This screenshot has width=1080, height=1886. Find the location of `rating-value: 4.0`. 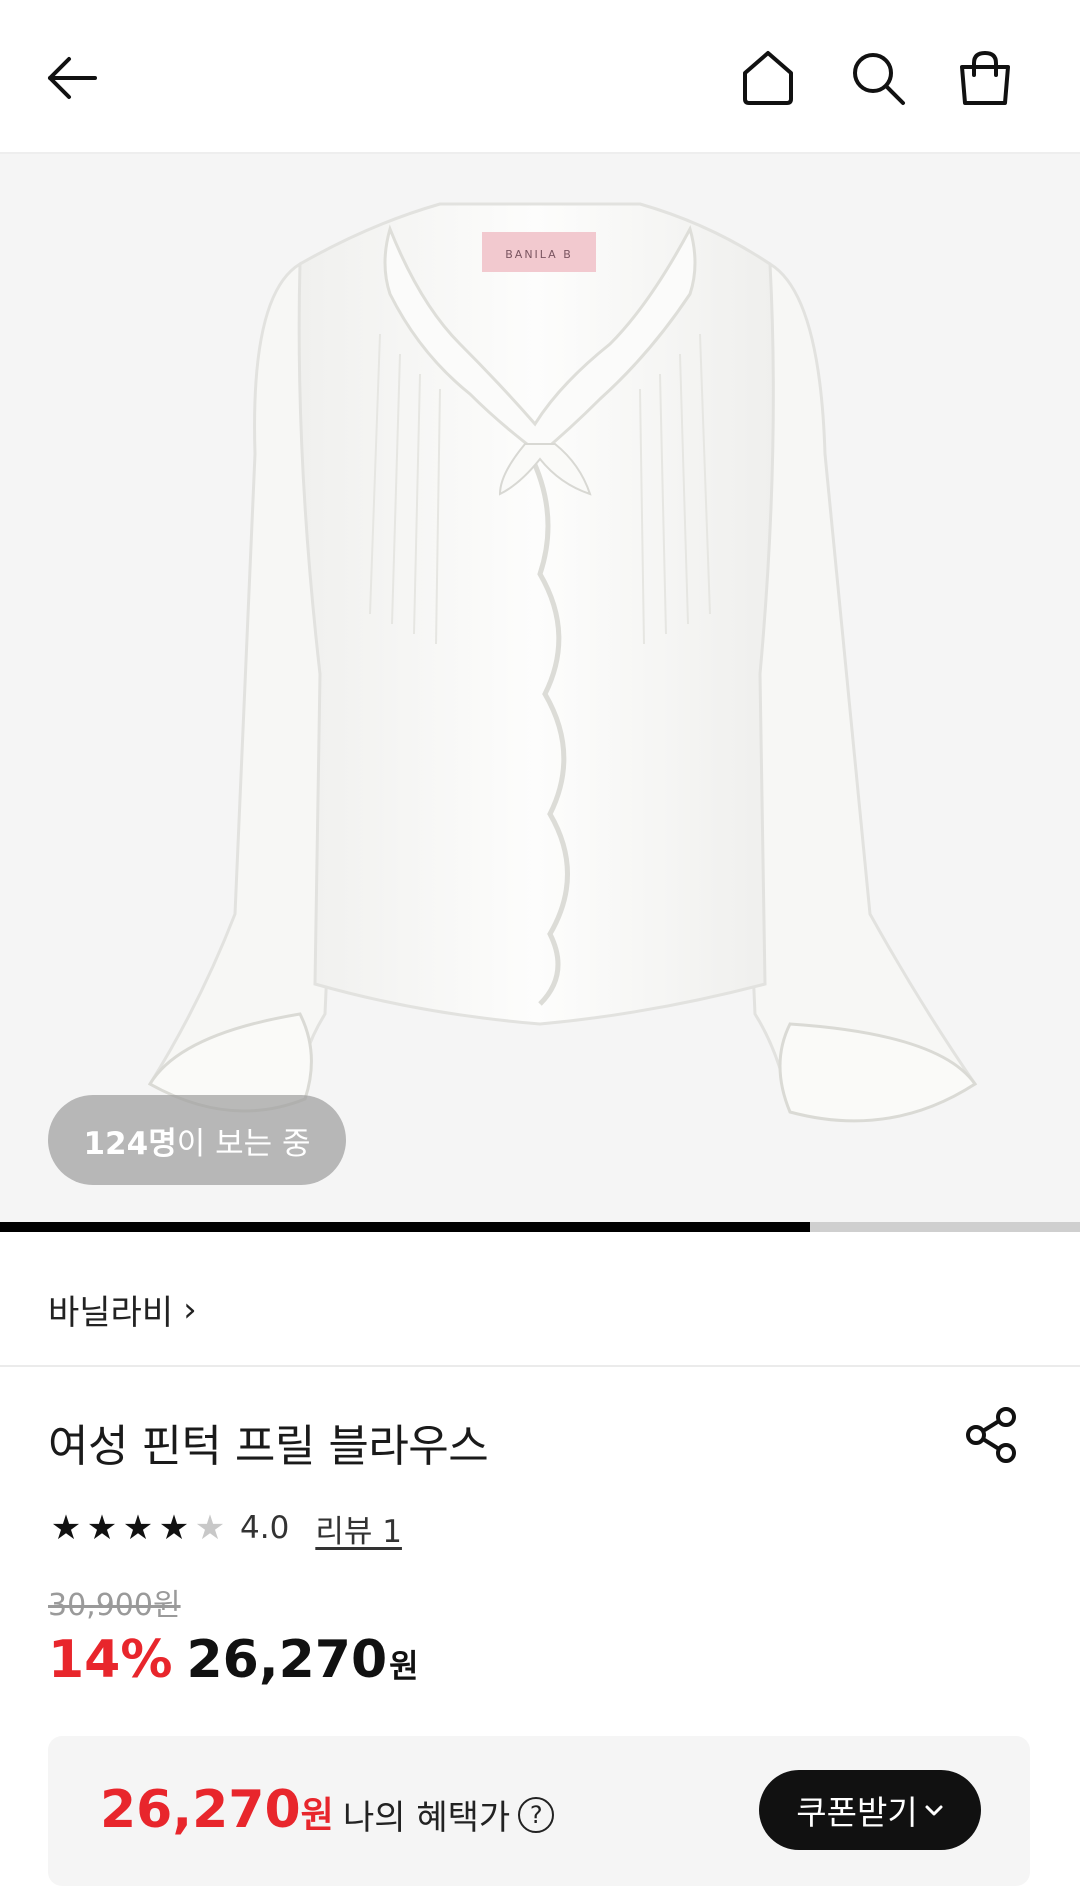

rating-value: 4.0 is located at coordinates (265, 1528).